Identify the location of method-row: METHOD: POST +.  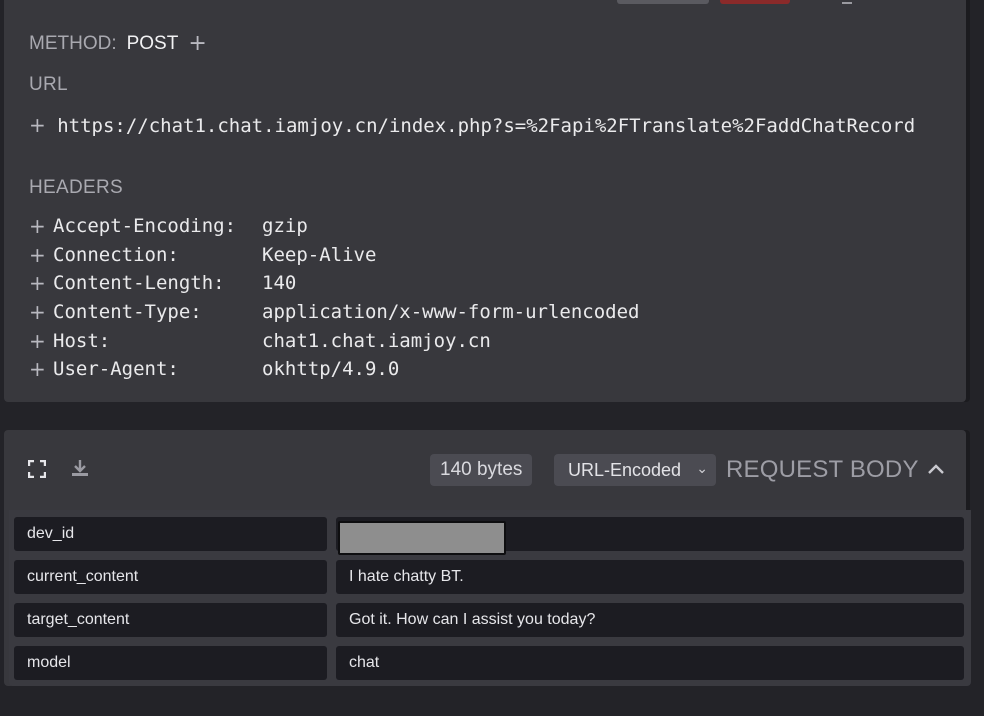
(118, 44).